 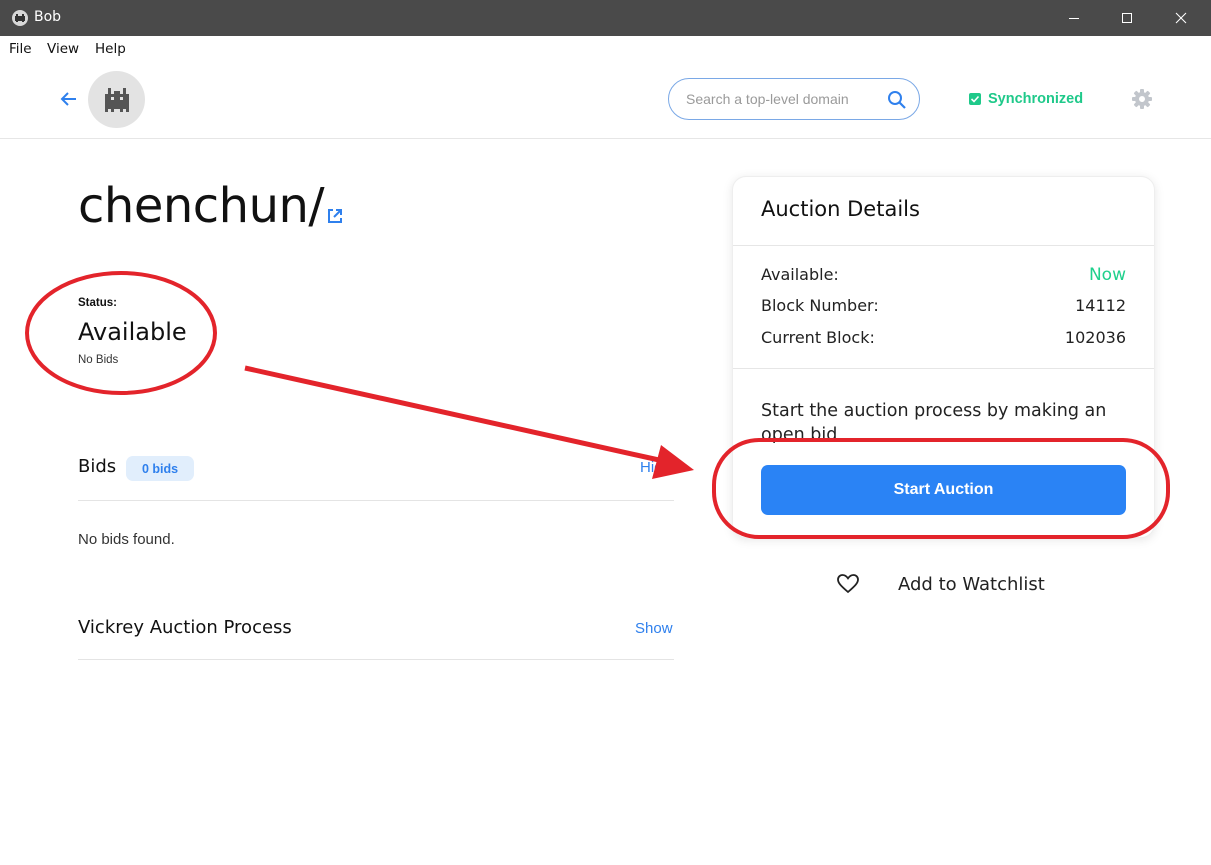 I want to click on maximize-icon, so click(x=1127, y=18).